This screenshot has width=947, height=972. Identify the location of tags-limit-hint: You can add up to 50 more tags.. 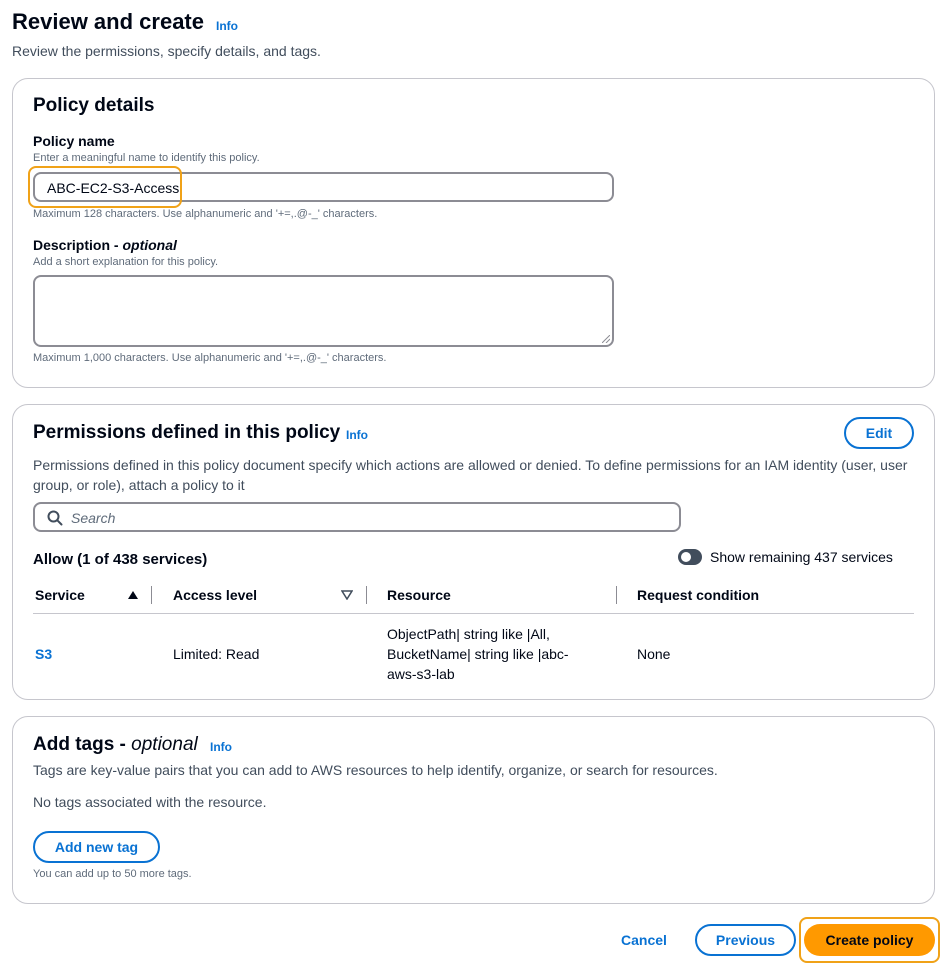
(112, 874).